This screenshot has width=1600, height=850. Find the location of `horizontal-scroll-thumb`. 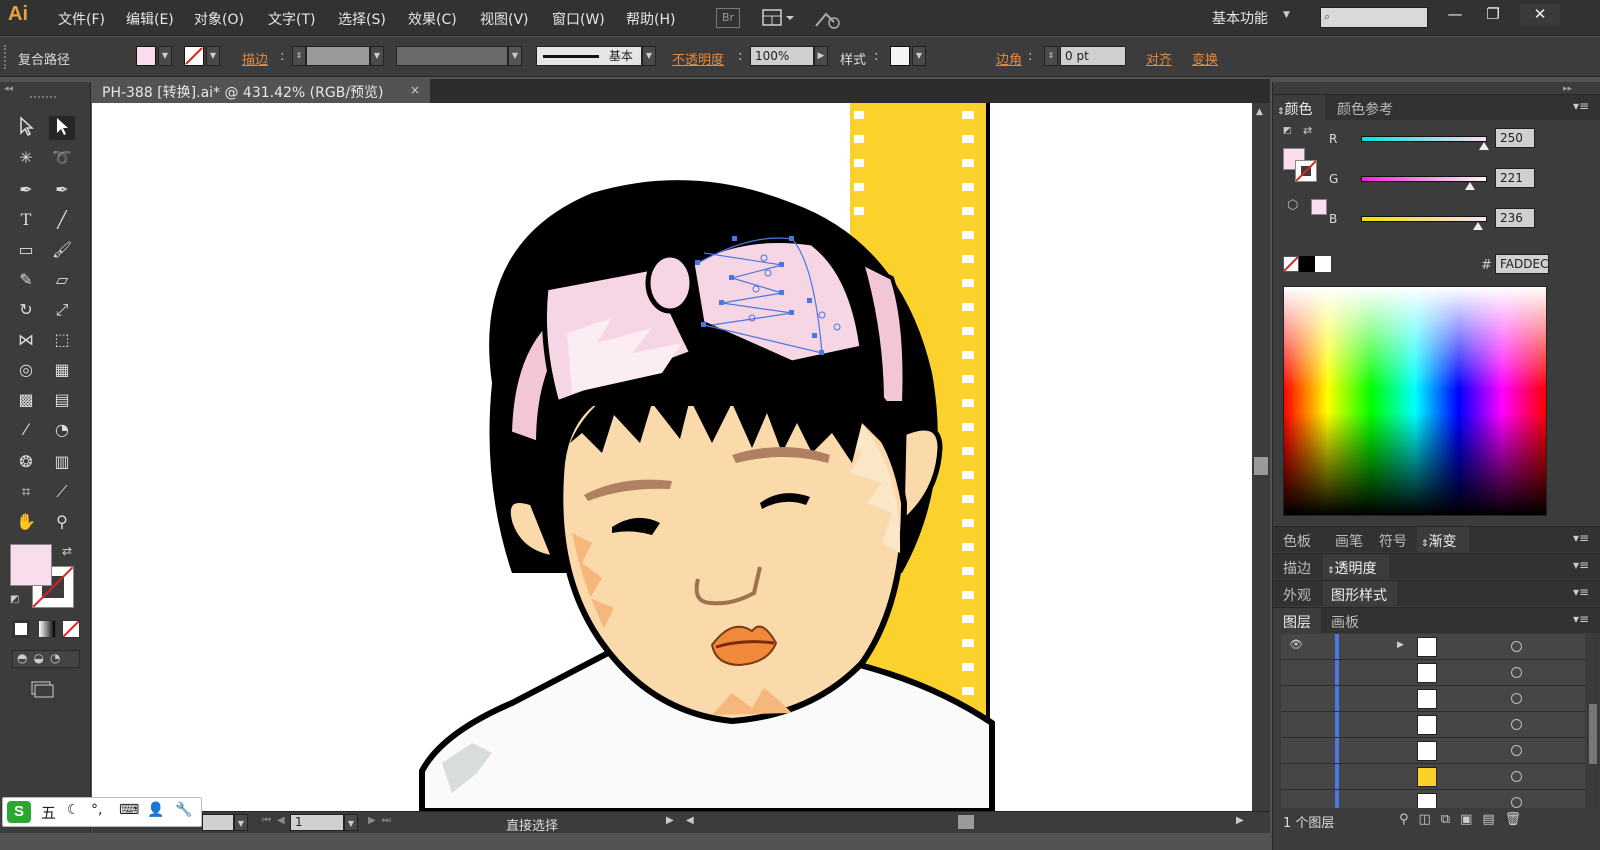

horizontal-scroll-thumb is located at coordinates (966, 822).